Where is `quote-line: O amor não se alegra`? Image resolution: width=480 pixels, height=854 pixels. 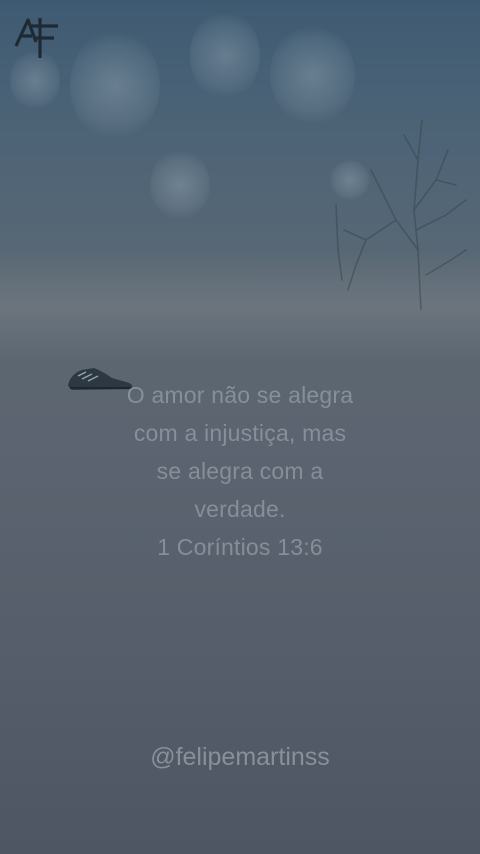 quote-line: O amor não se alegra is located at coordinates (240, 395).